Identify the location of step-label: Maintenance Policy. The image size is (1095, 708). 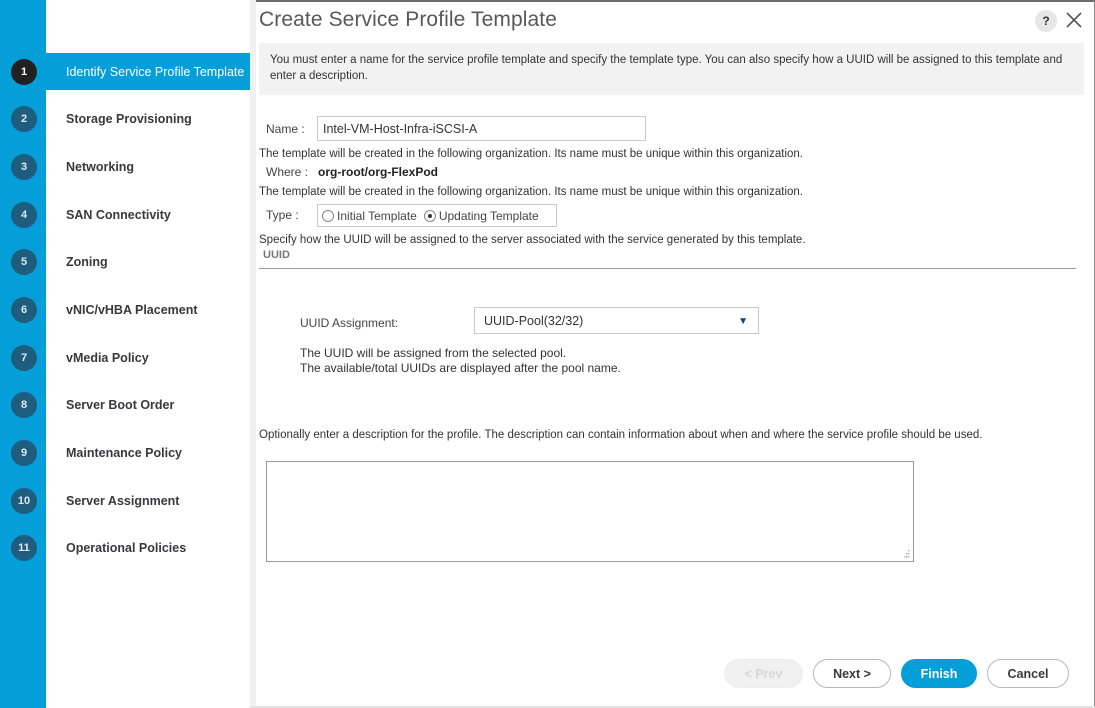
(124, 452).